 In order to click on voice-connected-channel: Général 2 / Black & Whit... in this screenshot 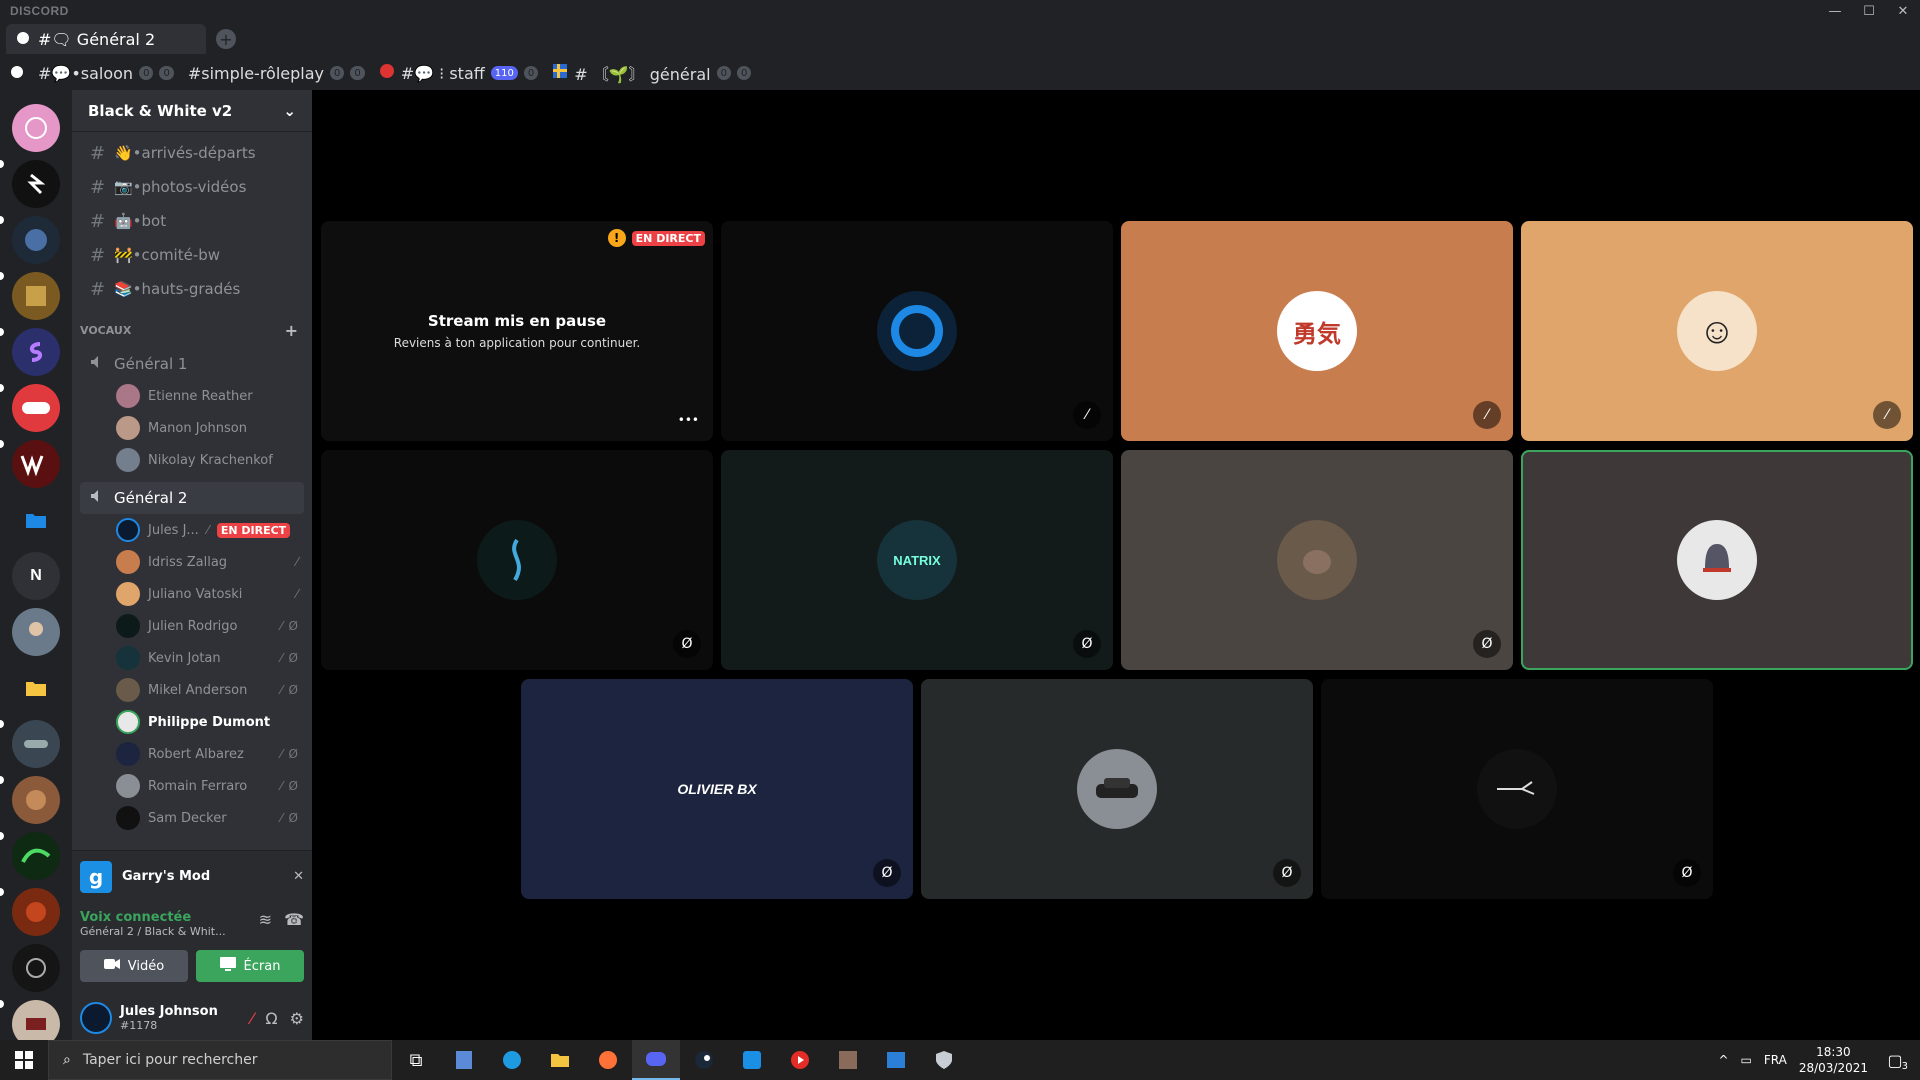, I will do `click(153, 931)`.